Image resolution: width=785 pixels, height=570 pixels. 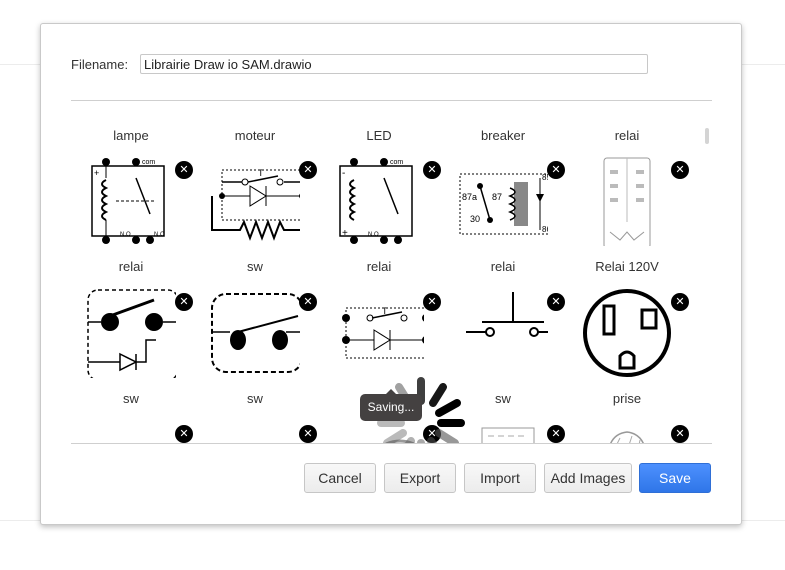 What do you see at coordinates (707, 136) in the screenshot?
I see `scrollbar-thumb` at bounding box center [707, 136].